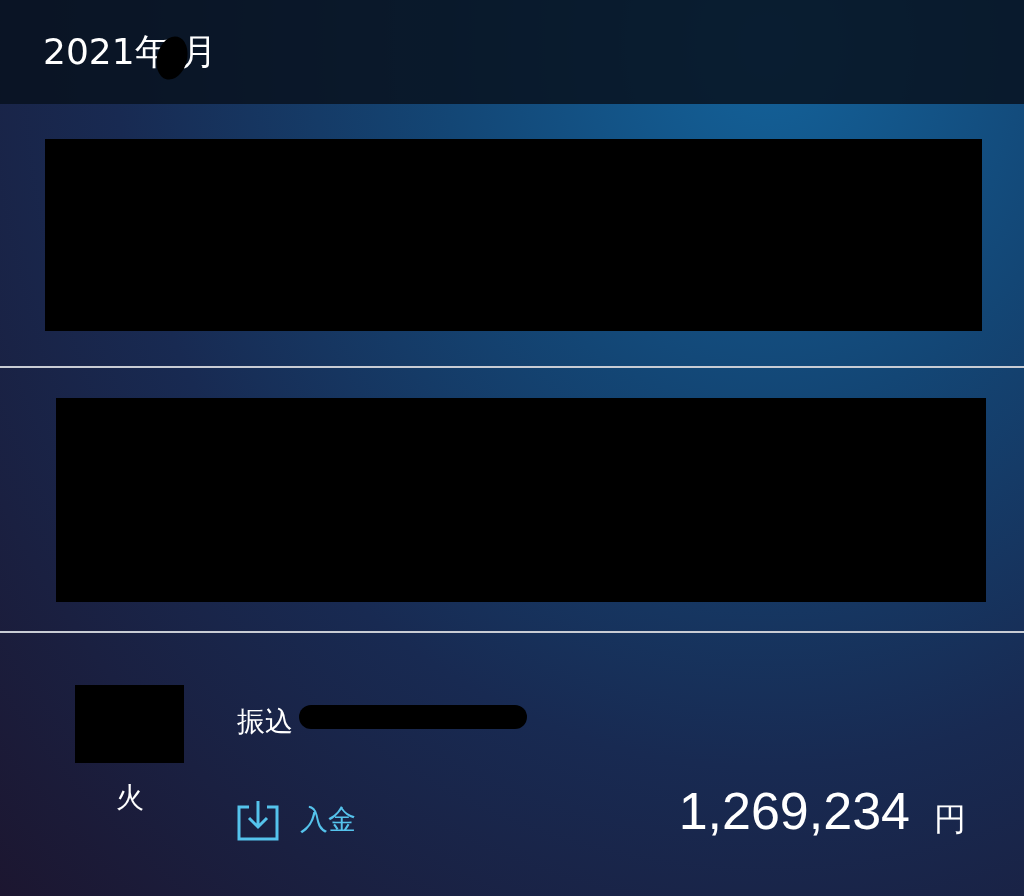  What do you see at coordinates (265, 722) in the screenshot?
I see `transaction-description: 振込` at bounding box center [265, 722].